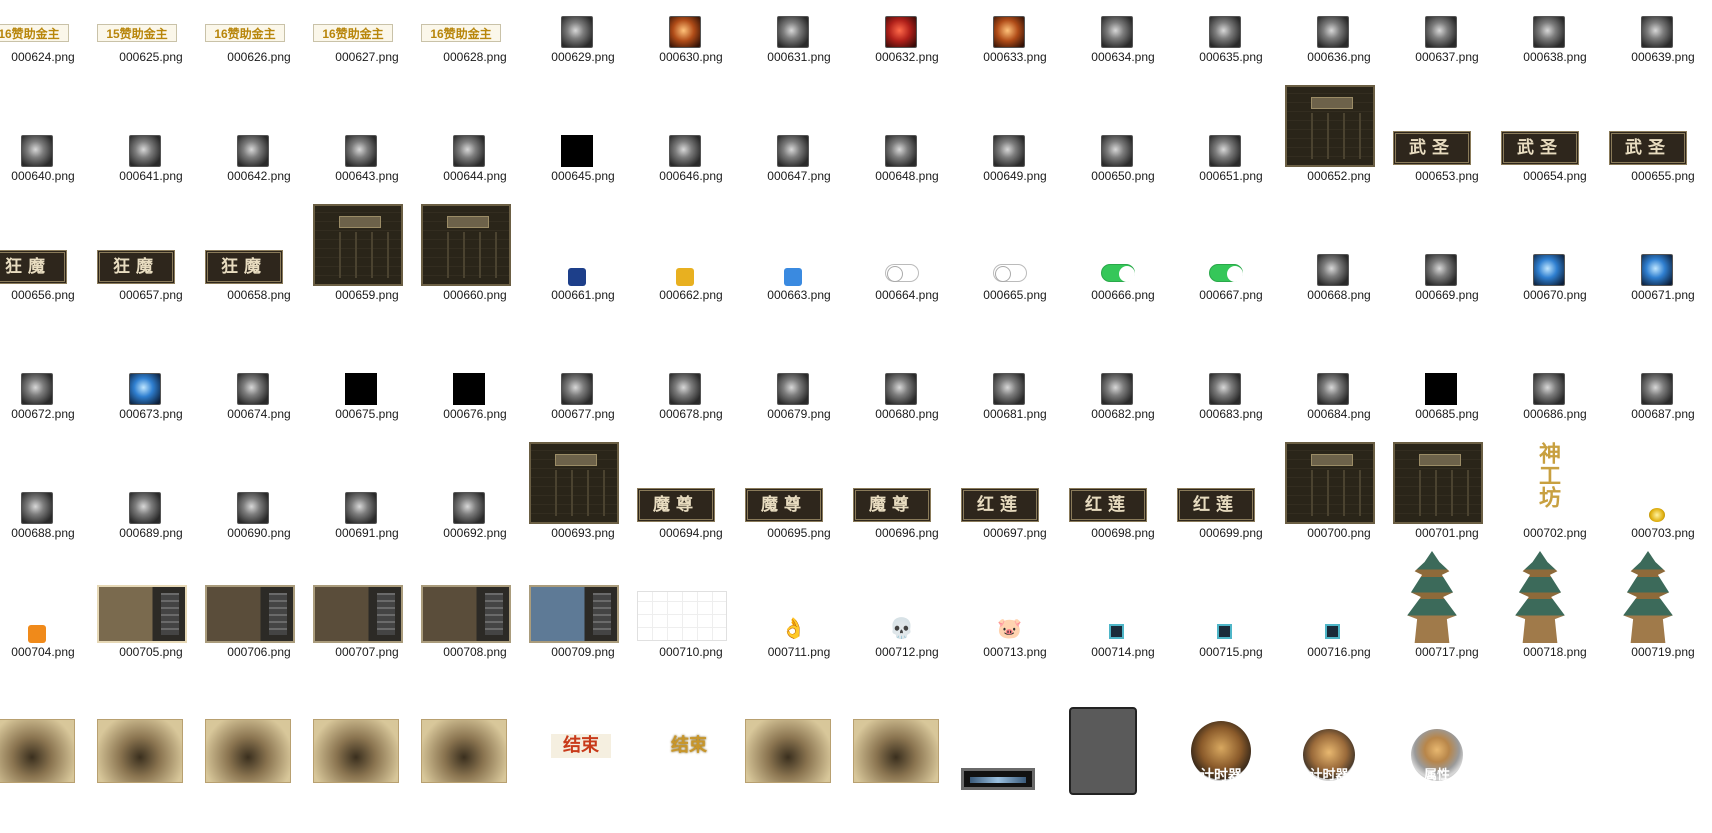 This screenshot has height=833, width=1712. I want to click on file-item: 000664.png, so click(907, 297).